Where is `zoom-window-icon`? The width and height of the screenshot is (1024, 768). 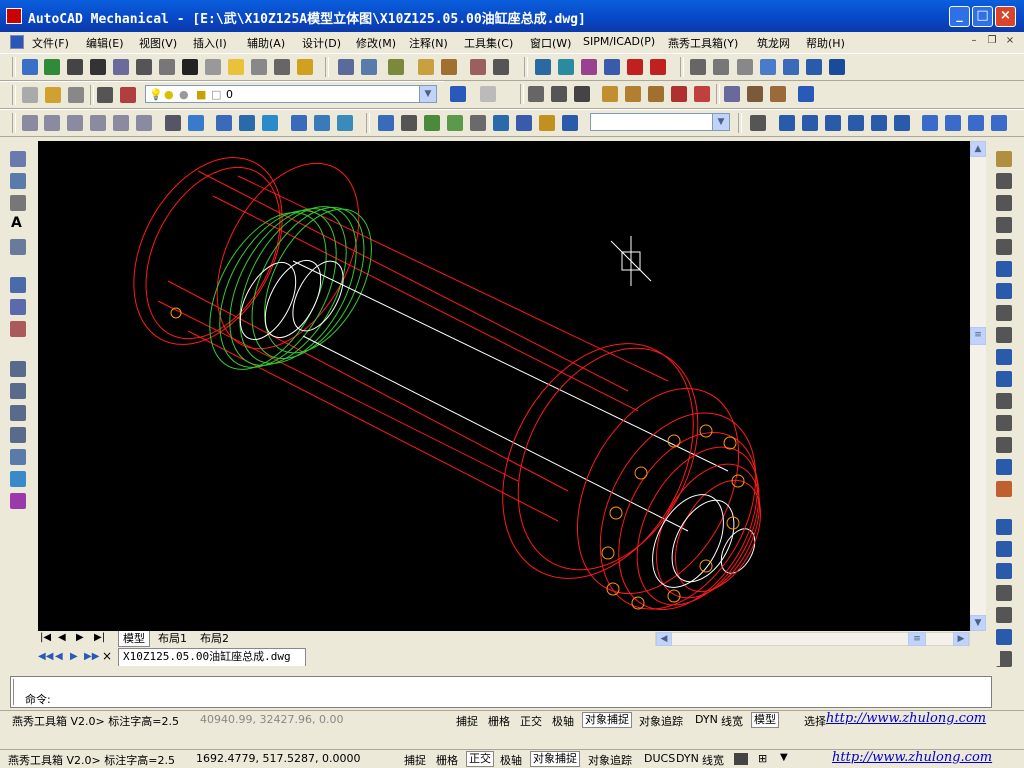 zoom-window-icon is located at coordinates (409, 123).